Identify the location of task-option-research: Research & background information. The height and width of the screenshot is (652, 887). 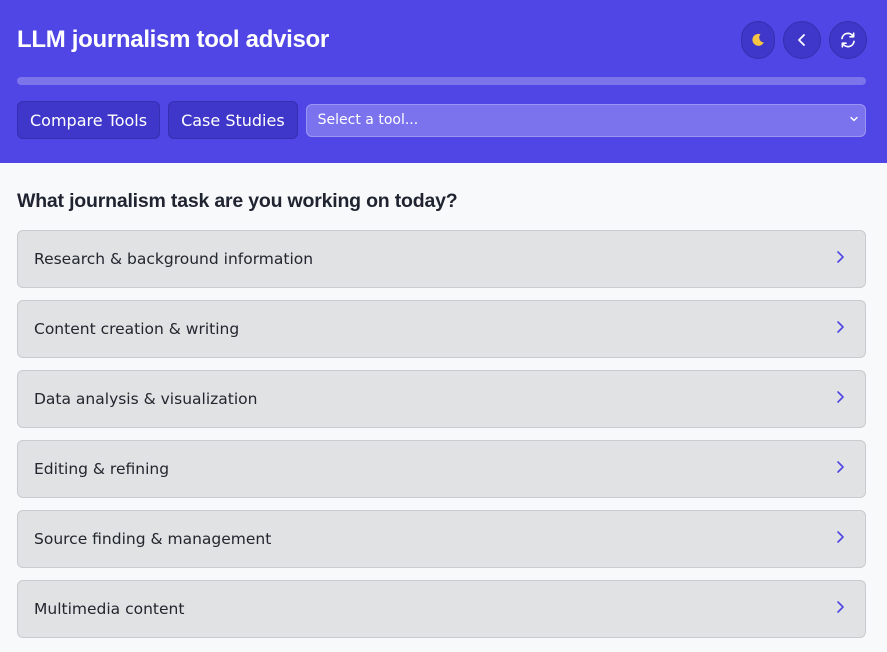
(441, 259).